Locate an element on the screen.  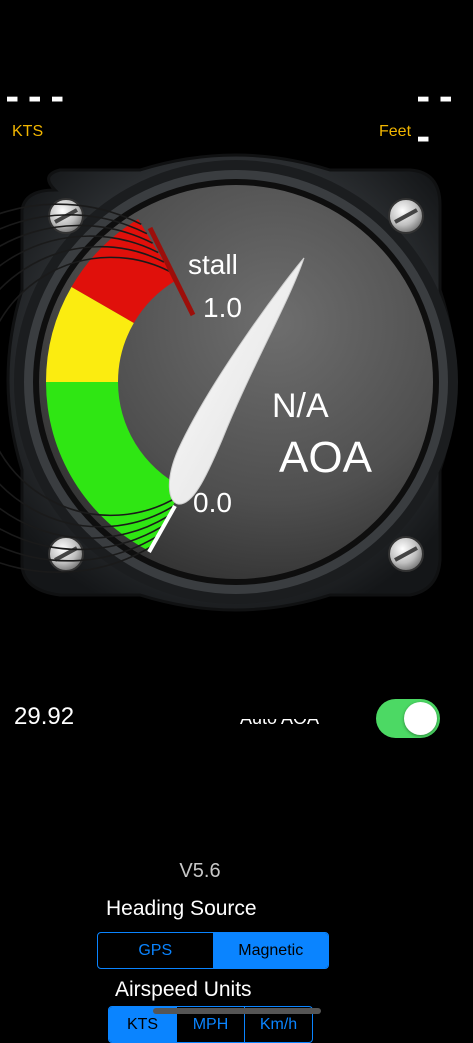
baro-setting: 29.92 is located at coordinates (44, 717).